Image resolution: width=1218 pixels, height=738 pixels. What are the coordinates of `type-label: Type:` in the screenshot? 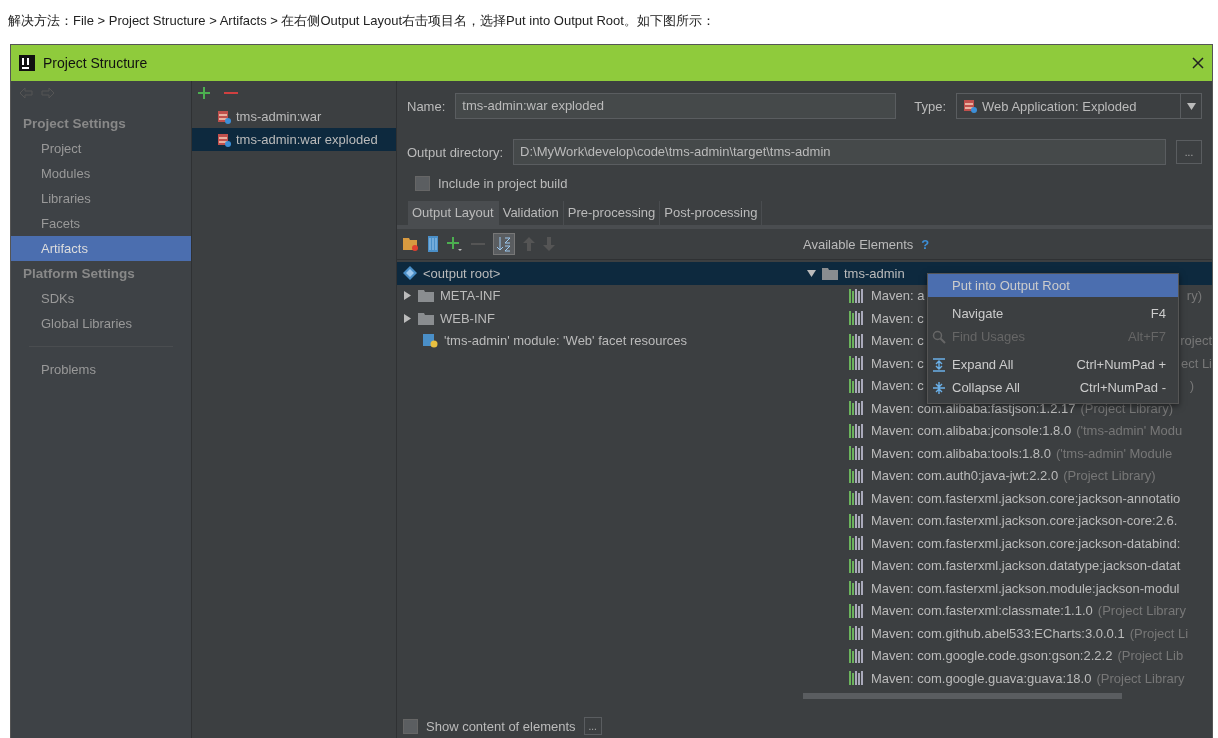 It's located at (930, 106).